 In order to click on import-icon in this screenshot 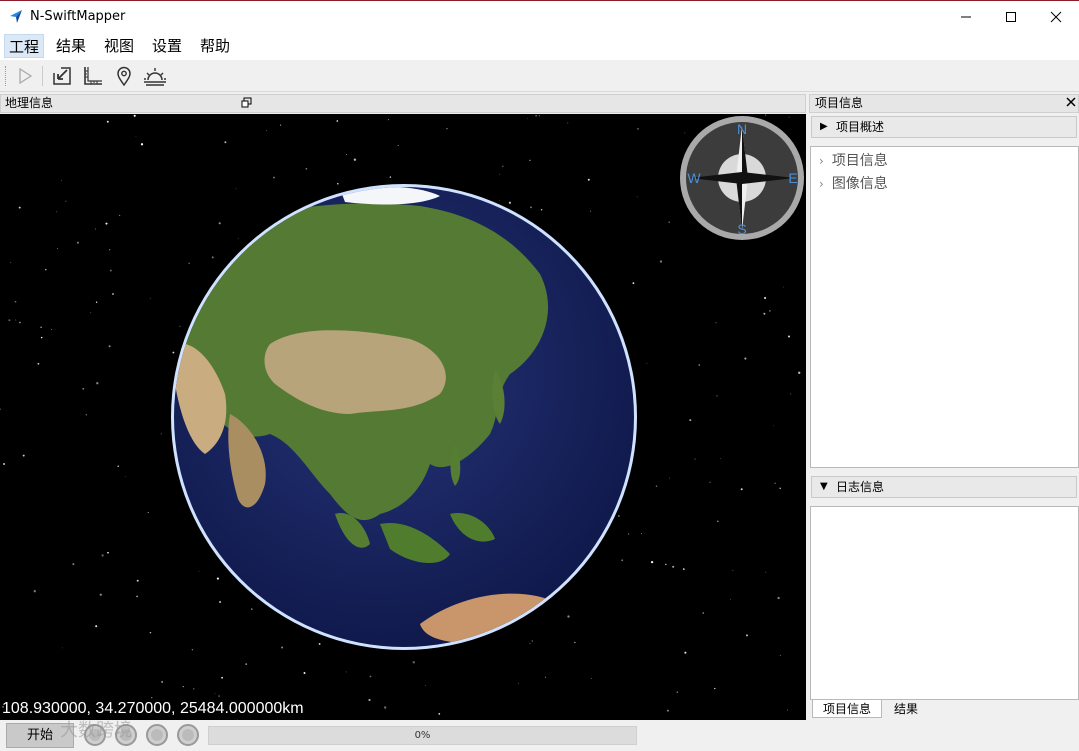, I will do `click(62, 76)`.